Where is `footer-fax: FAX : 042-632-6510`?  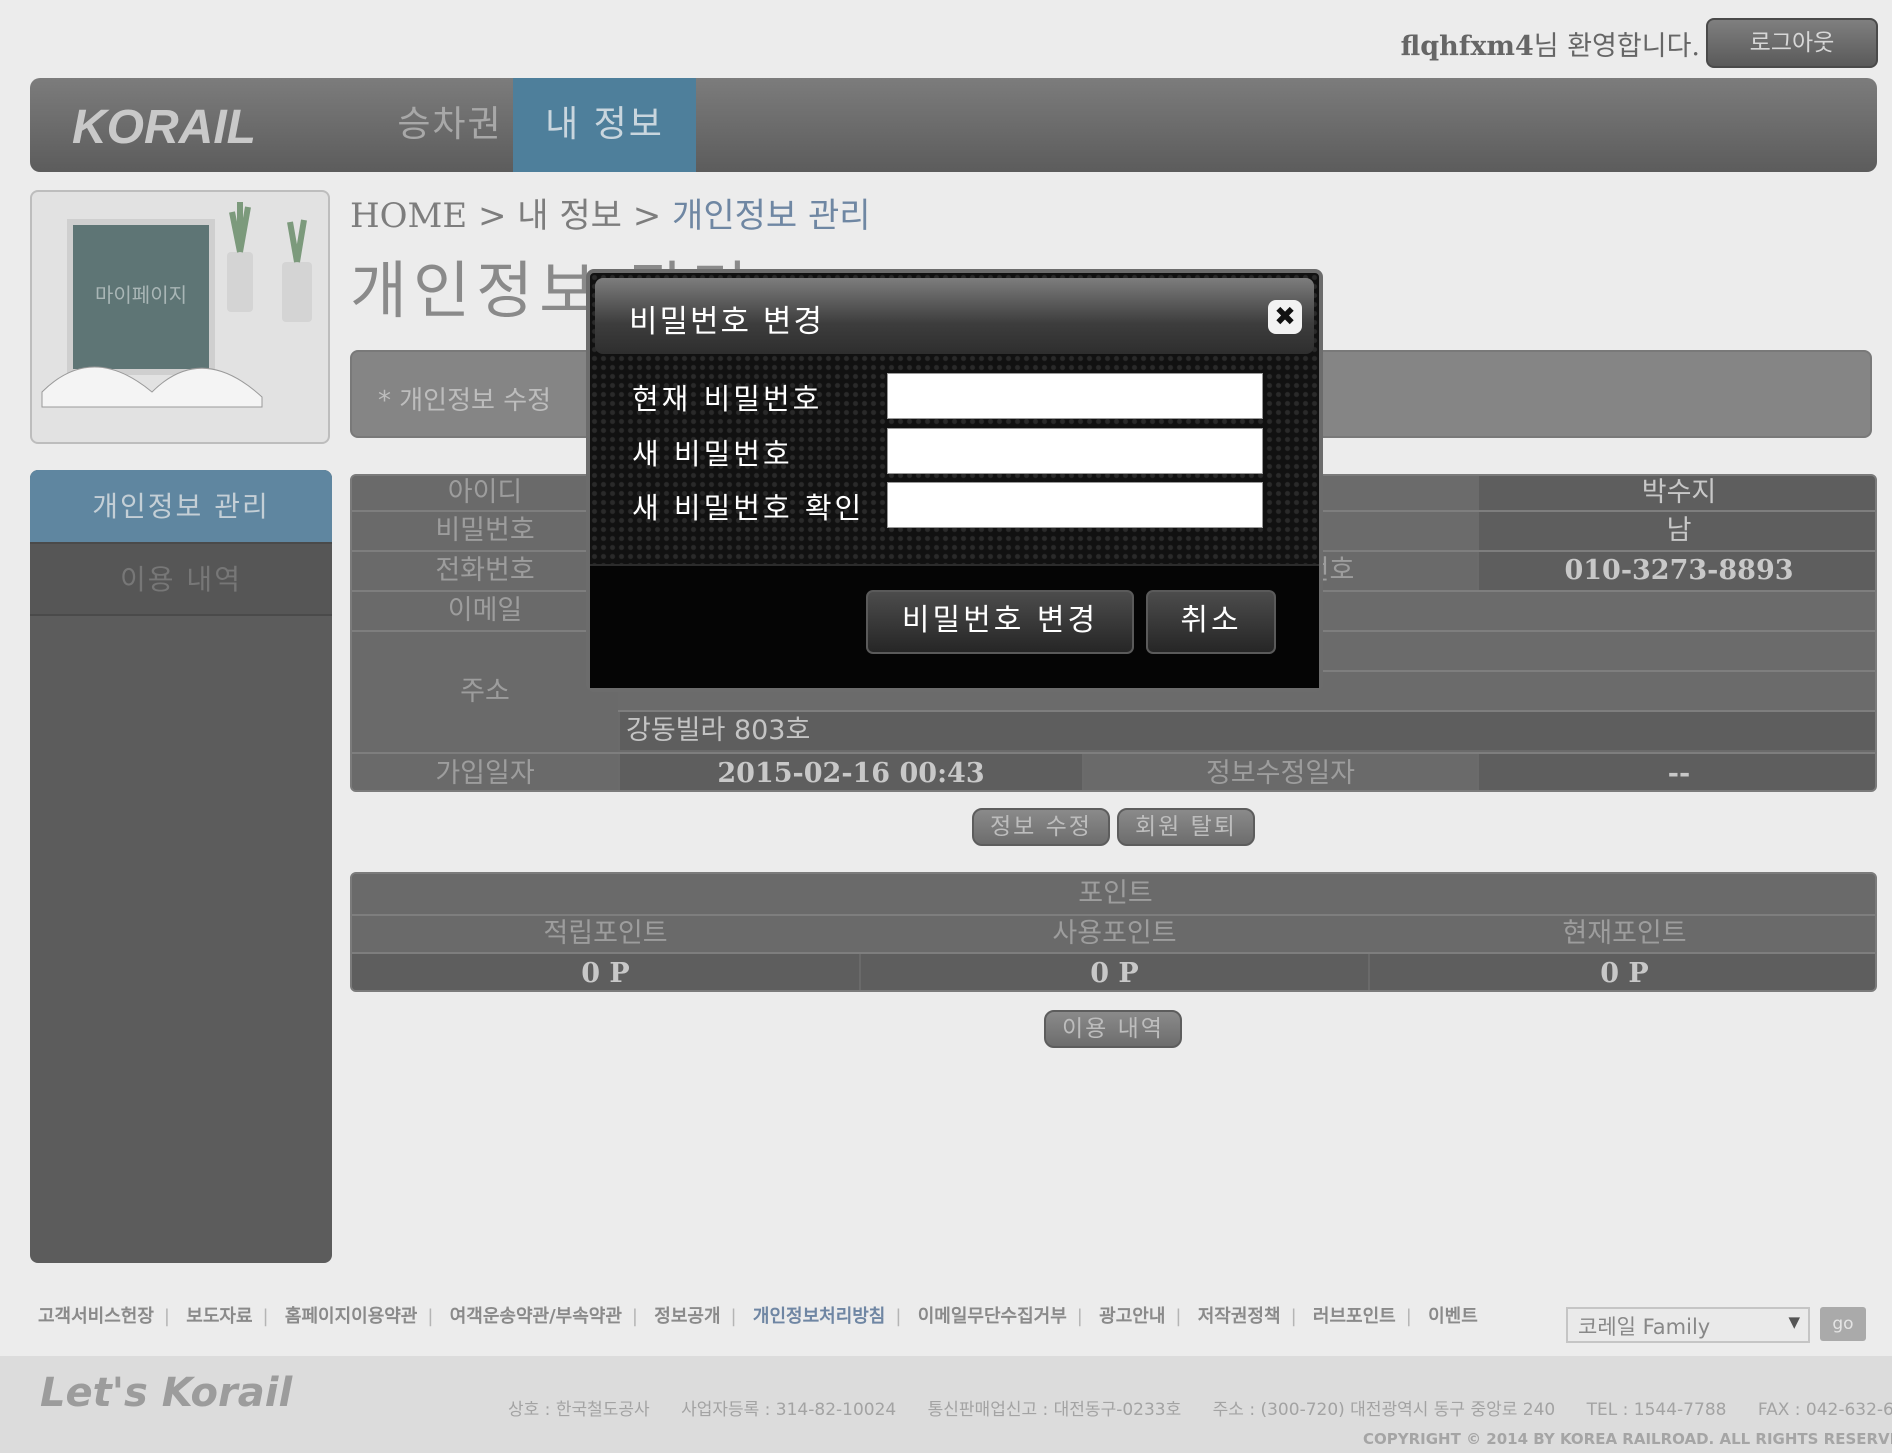 footer-fax: FAX : 042-632-6510 is located at coordinates (1824, 1410).